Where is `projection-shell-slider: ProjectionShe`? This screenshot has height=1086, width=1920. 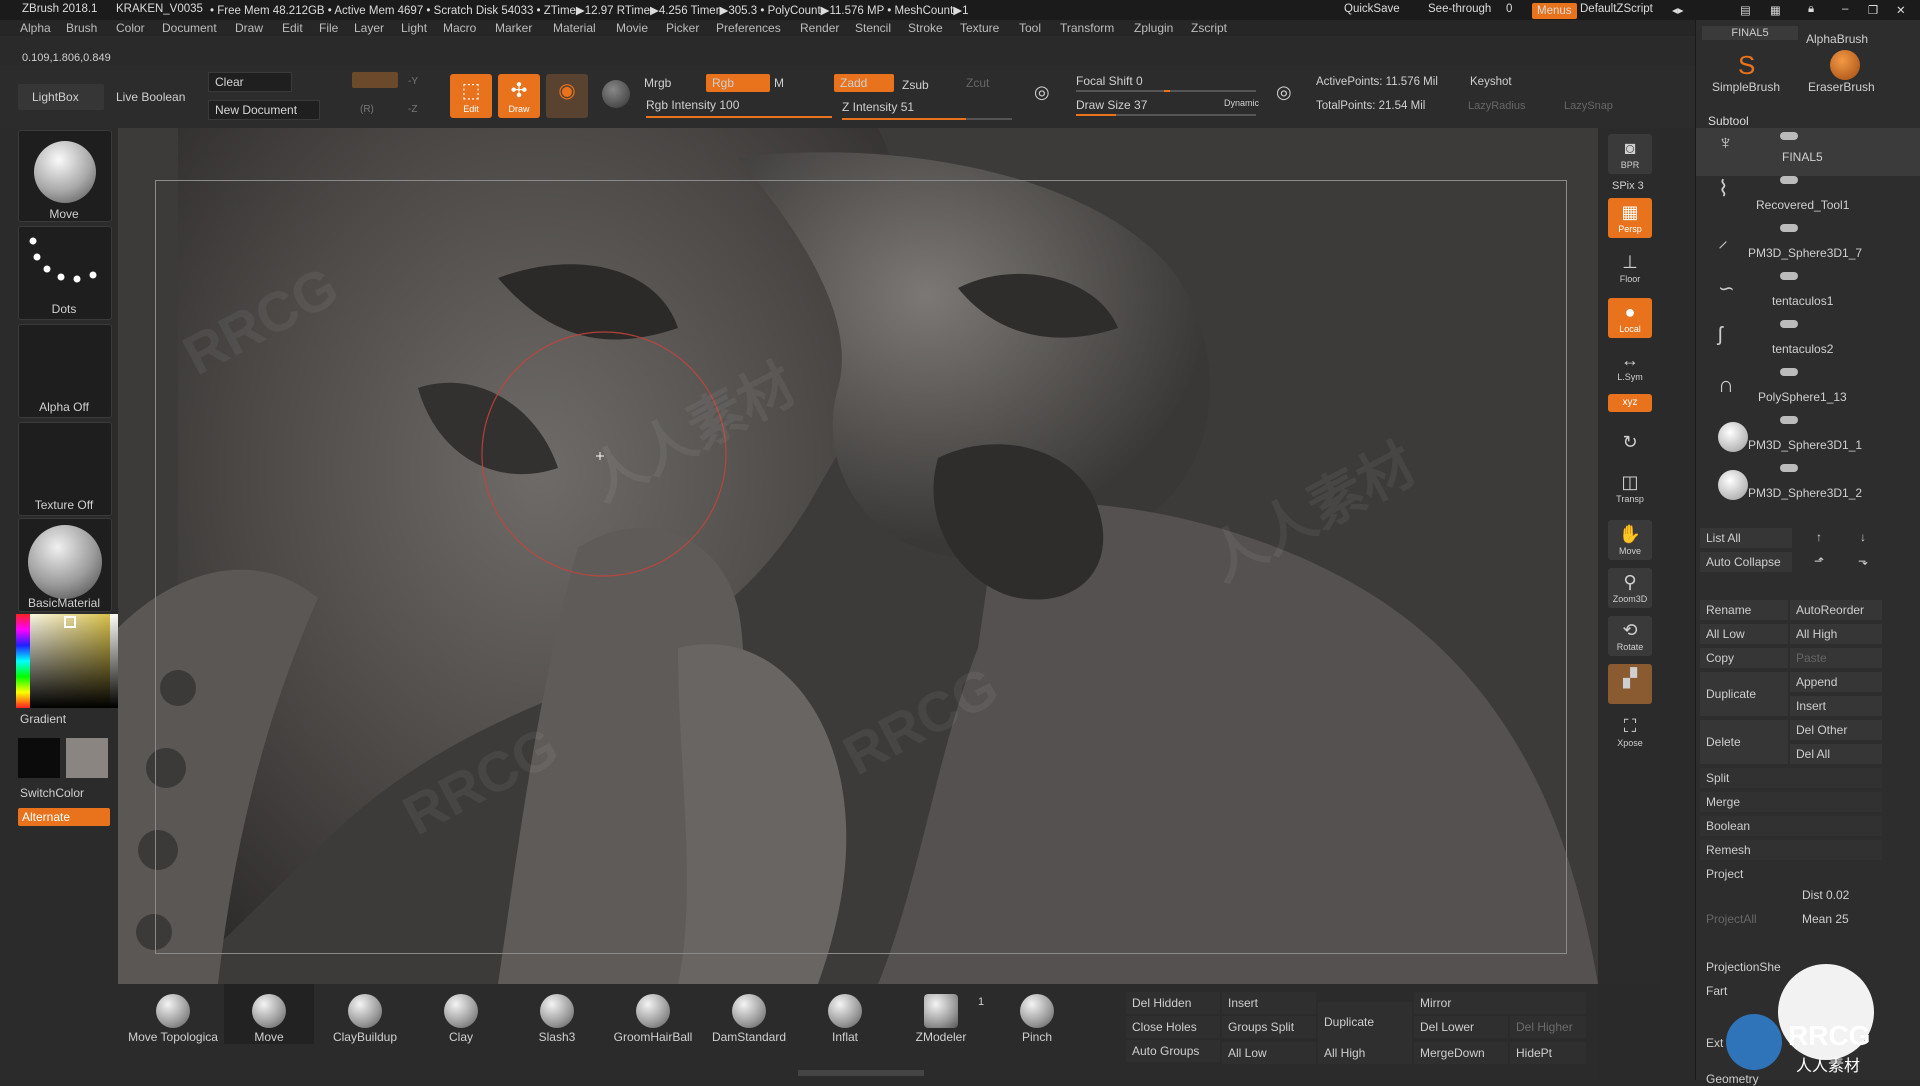 projection-shell-slider: ProjectionShe is located at coordinates (1743, 967).